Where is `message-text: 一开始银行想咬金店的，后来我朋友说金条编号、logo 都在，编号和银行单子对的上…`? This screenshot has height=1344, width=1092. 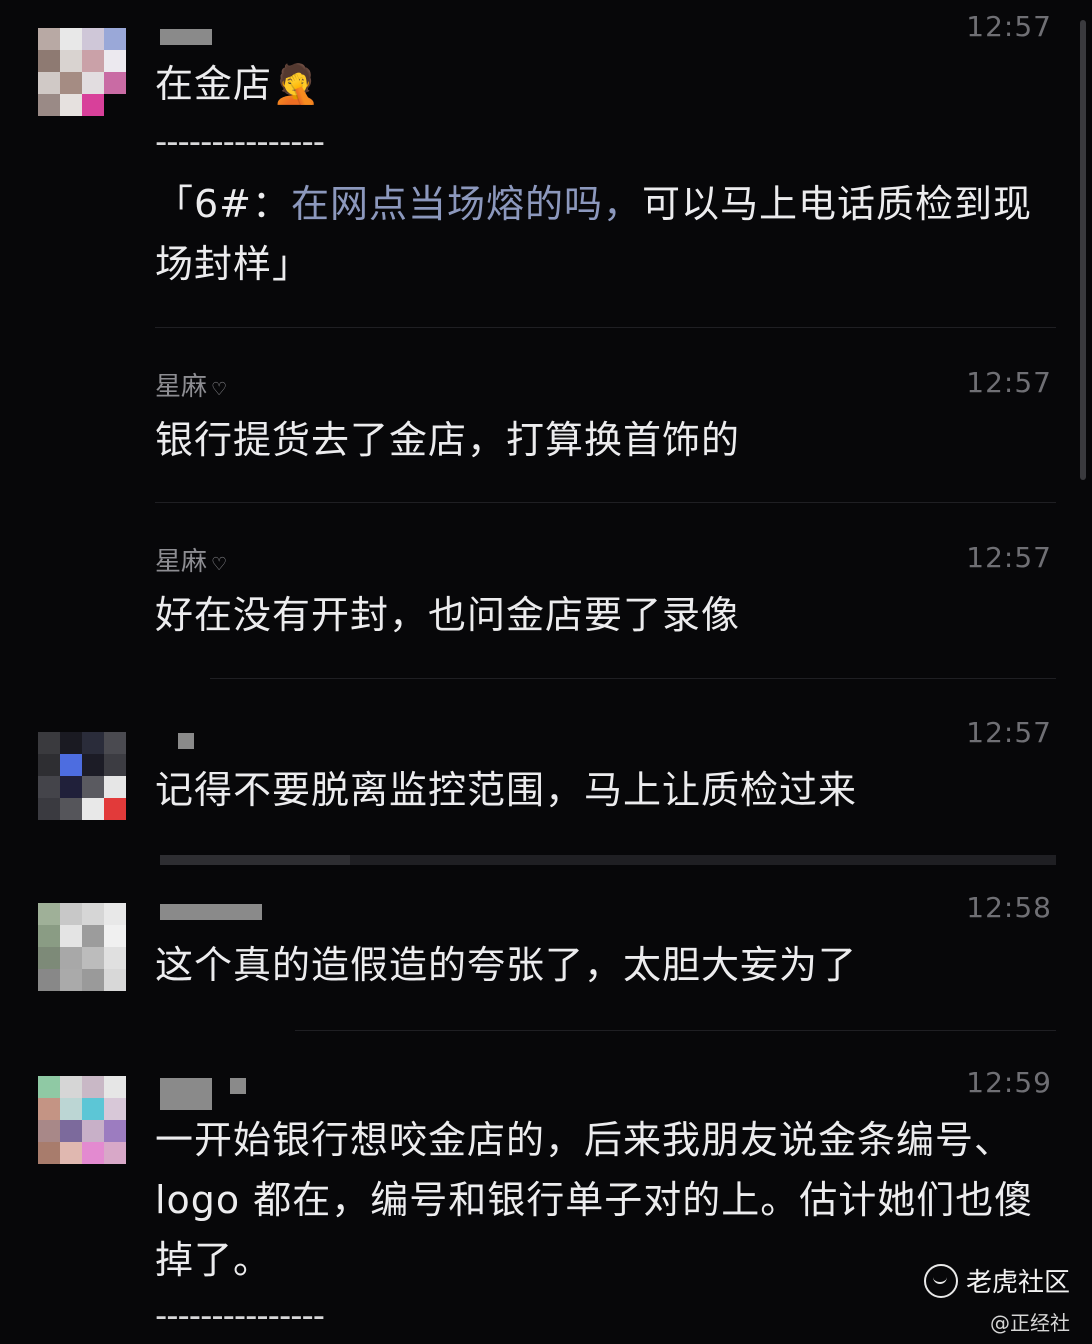 message-text: 一开始银行想咬金店的，后来我朋友说金条编号、logo 都在，编号和银行单子对的上… is located at coordinates (594, 1200).